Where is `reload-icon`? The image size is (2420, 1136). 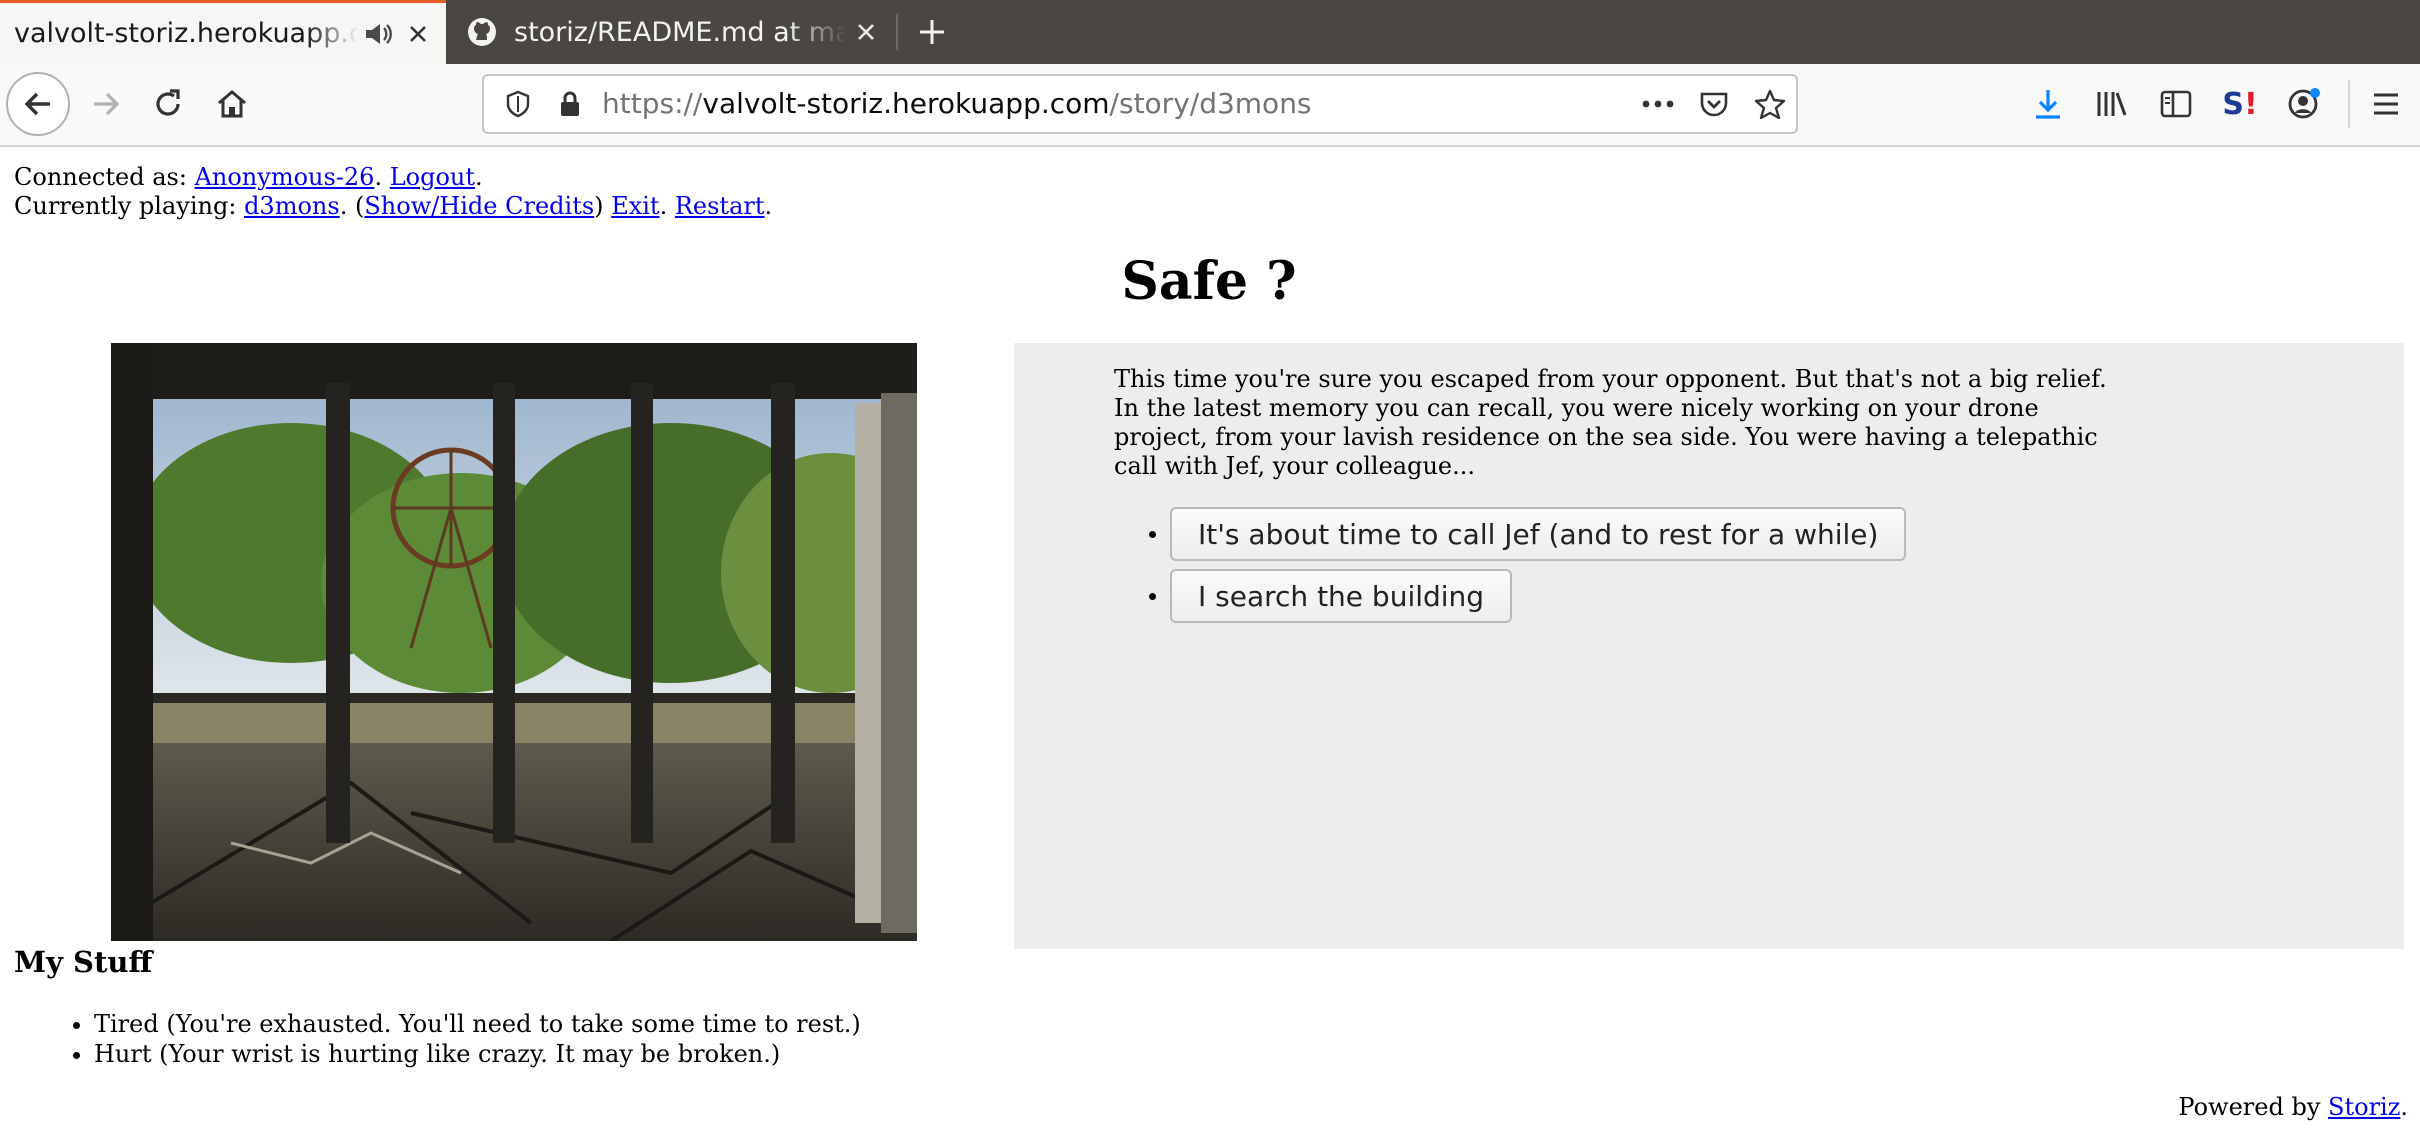
reload-icon is located at coordinates (168, 104).